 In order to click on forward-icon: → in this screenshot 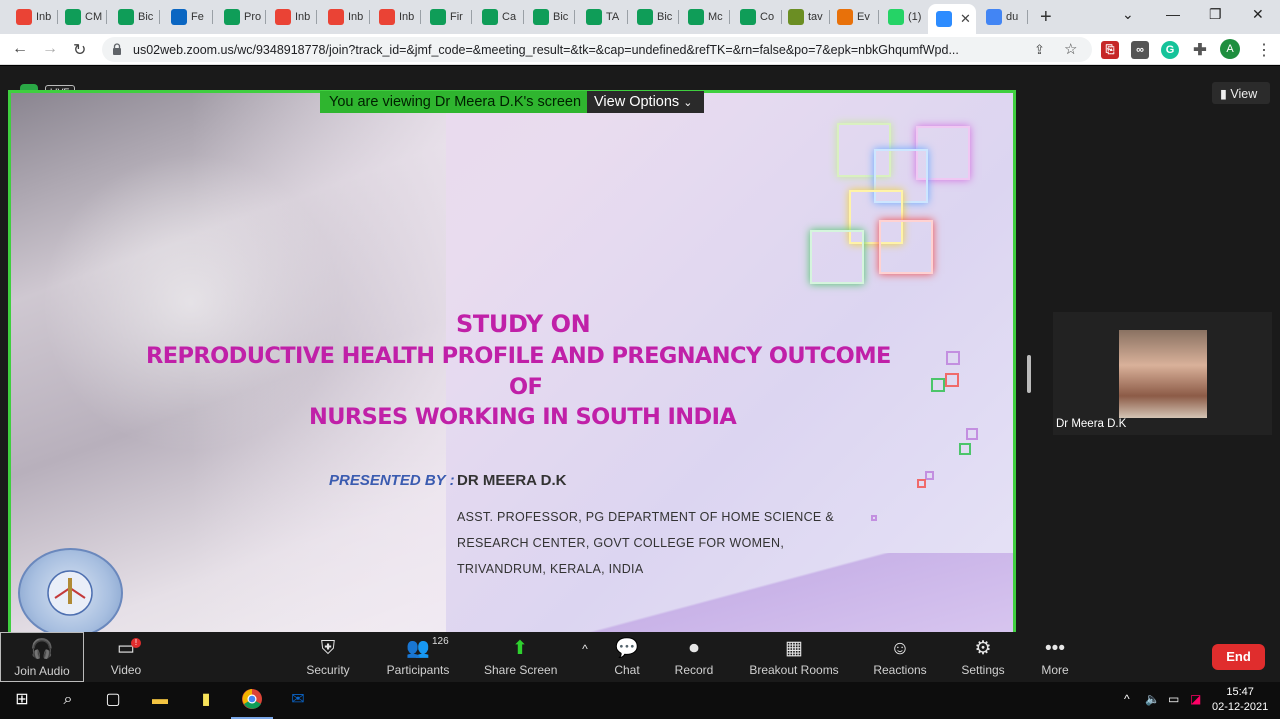, I will do `click(50, 49)`.